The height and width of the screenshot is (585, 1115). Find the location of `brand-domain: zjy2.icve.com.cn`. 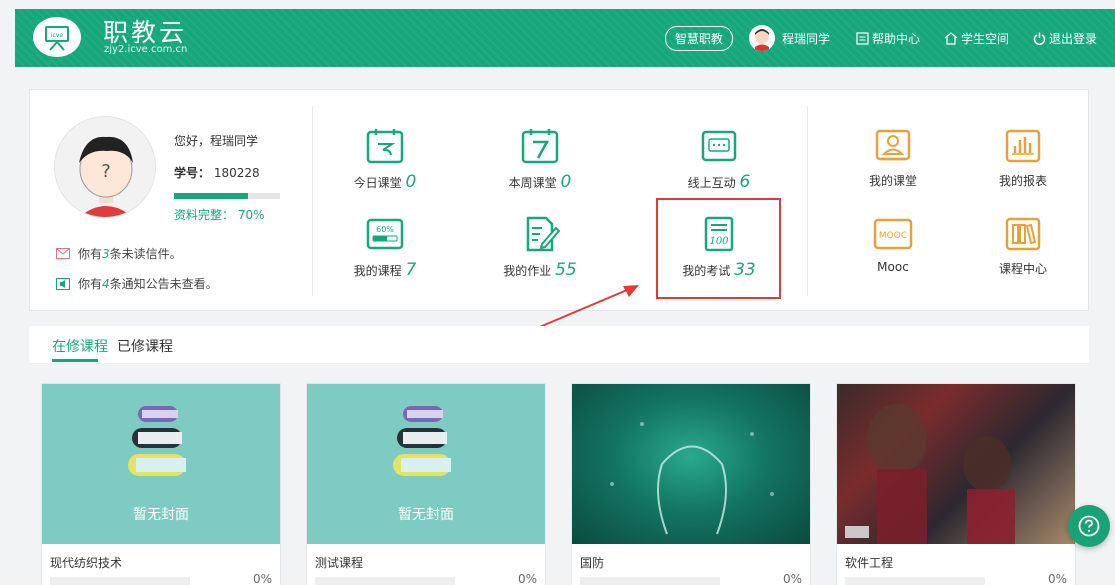

brand-domain: zjy2.icve.com.cn is located at coordinates (146, 49).